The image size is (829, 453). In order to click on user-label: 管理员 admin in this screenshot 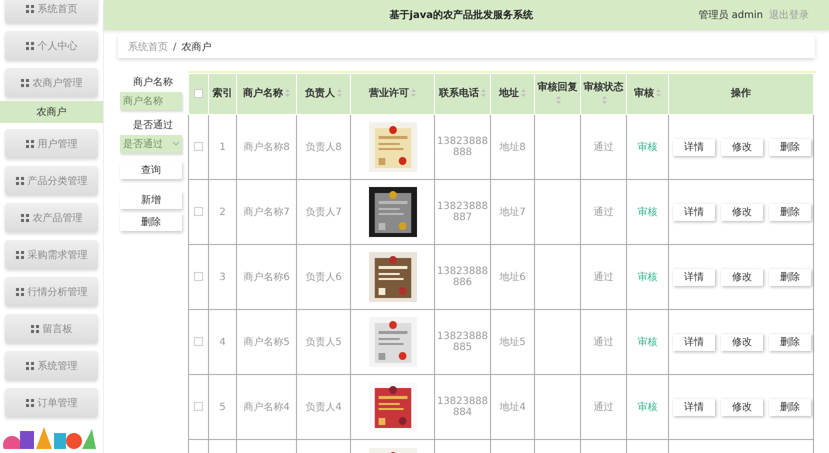, I will do `click(730, 15)`.